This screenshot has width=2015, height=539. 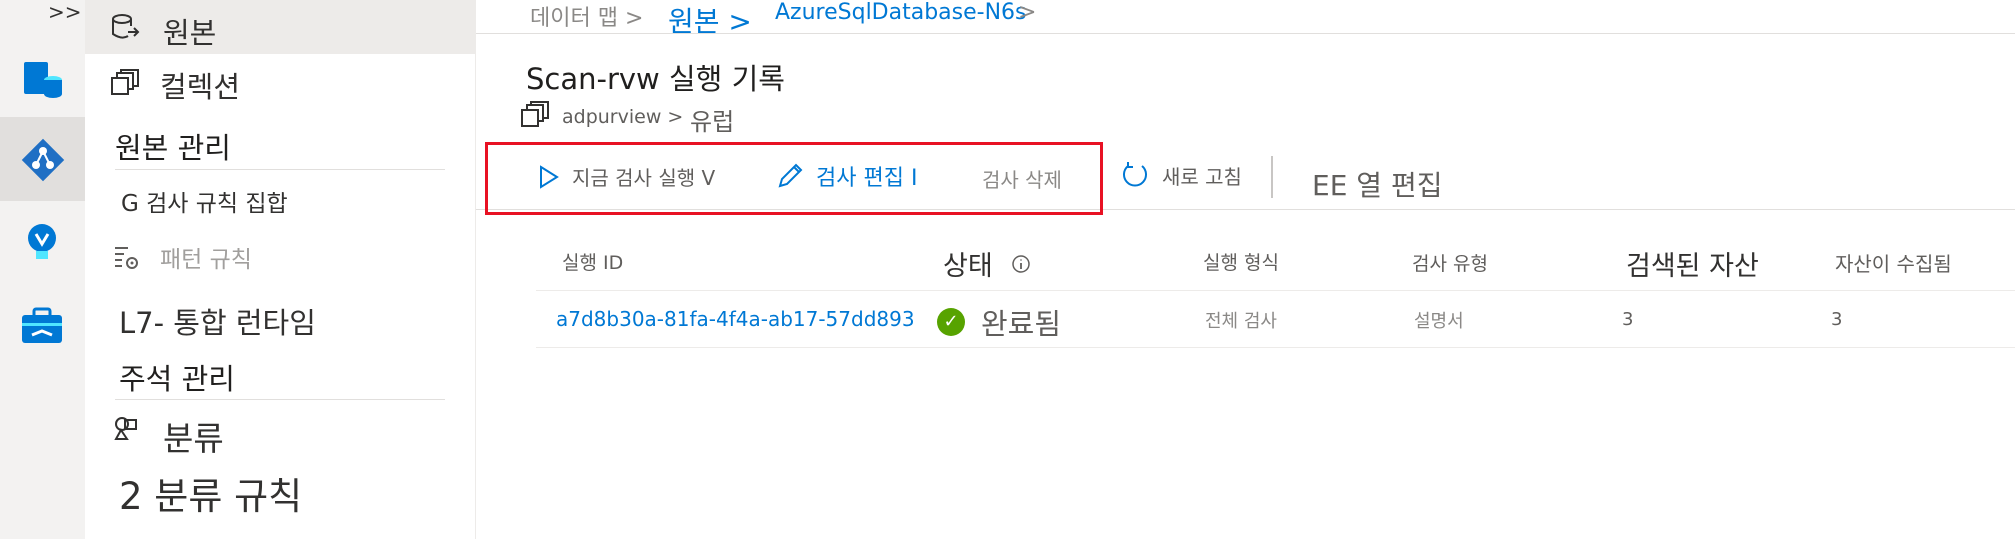 What do you see at coordinates (1027, 12) in the screenshot?
I see `breadcrumb-chevron: >` at bounding box center [1027, 12].